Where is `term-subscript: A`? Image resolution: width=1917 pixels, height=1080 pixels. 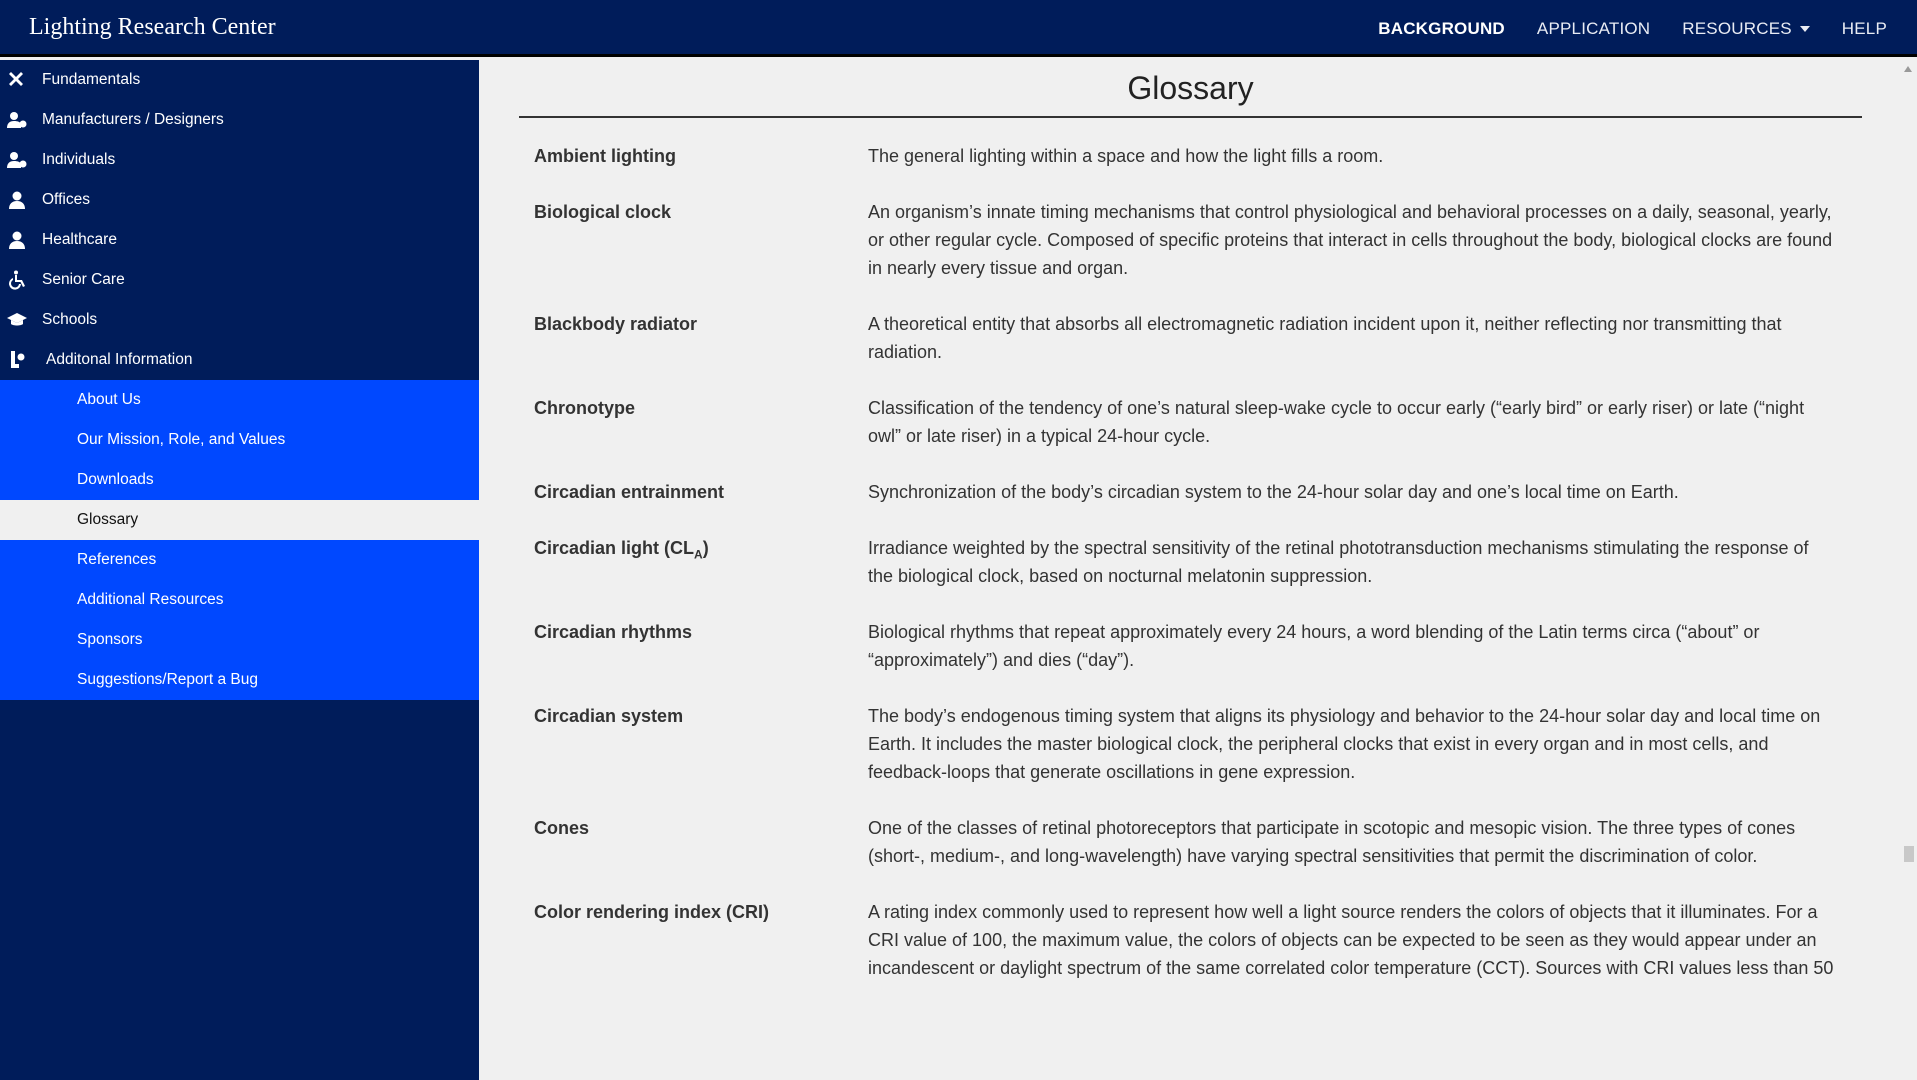
term-subscript: A is located at coordinates (698, 554).